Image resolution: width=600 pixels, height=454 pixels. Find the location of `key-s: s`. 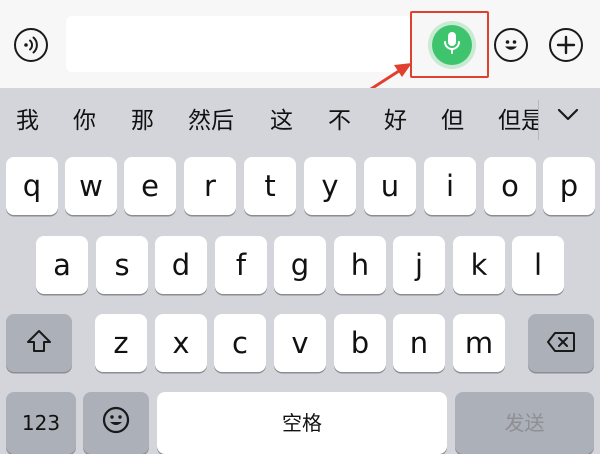

key-s: s is located at coordinates (122, 265).